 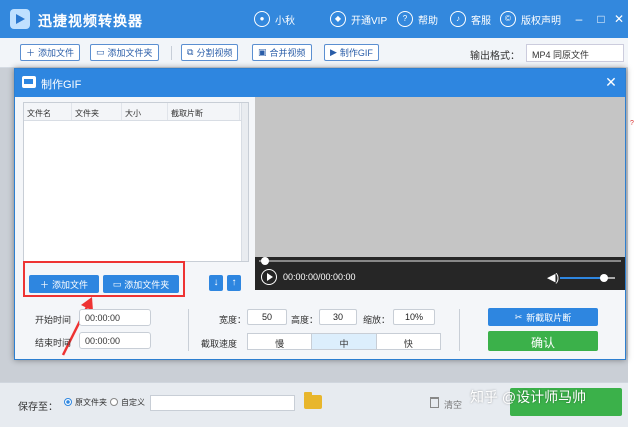 What do you see at coordinates (171, 53) in the screenshot?
I see `toolbar-divider` at bounding box center [171, 53].